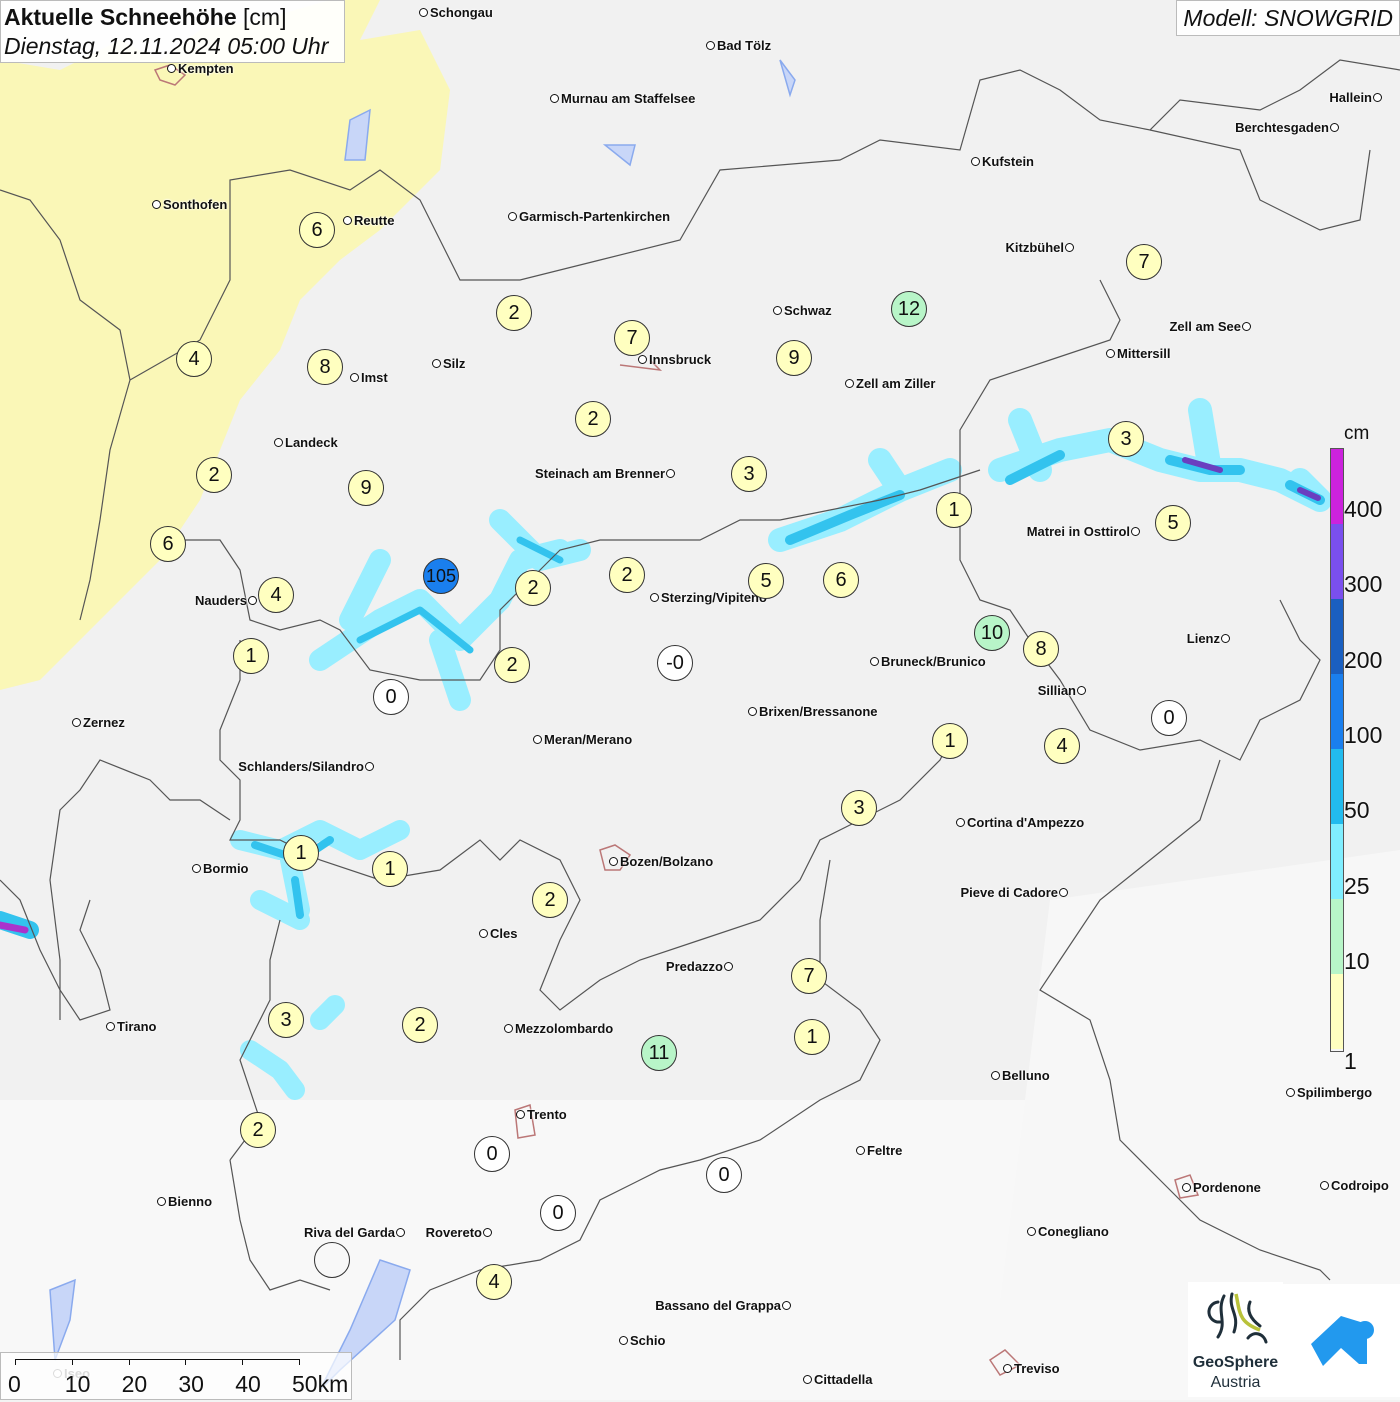 This screenshot has width=1400, height=1402. I want to click on geosphere-name: GeoSphere, so click(1235, 1362).